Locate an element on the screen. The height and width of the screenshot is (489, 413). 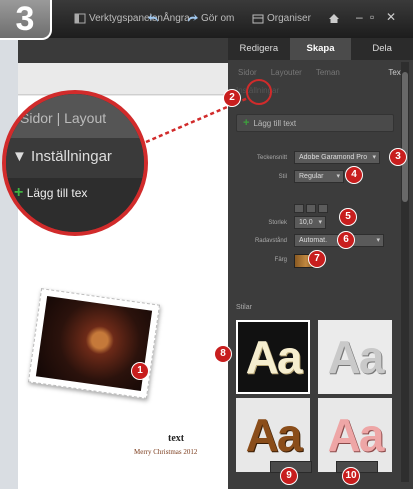
annotation-badge-10: 10 is located at coordinates (351, 476).